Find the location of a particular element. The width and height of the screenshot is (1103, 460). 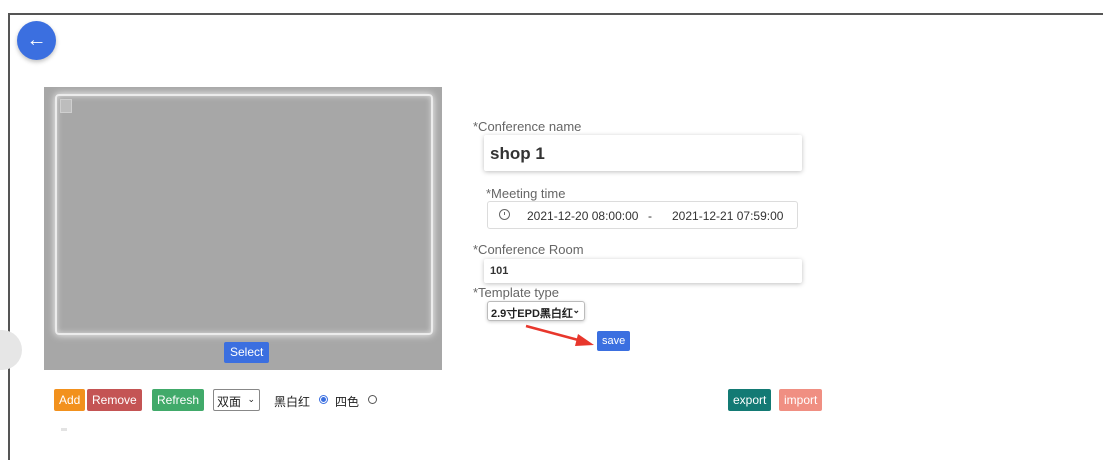

meeting-time-label: *Meeting time is located at coordinates (526, 193).